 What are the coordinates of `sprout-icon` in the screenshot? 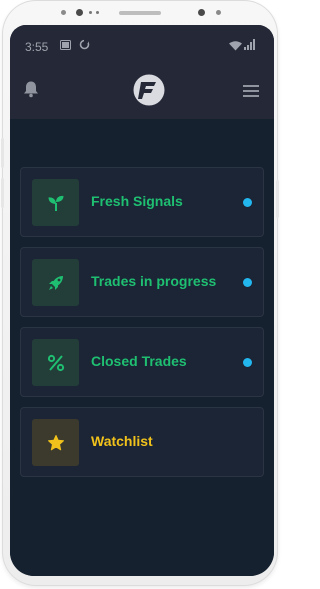 It's located at (55, 202).